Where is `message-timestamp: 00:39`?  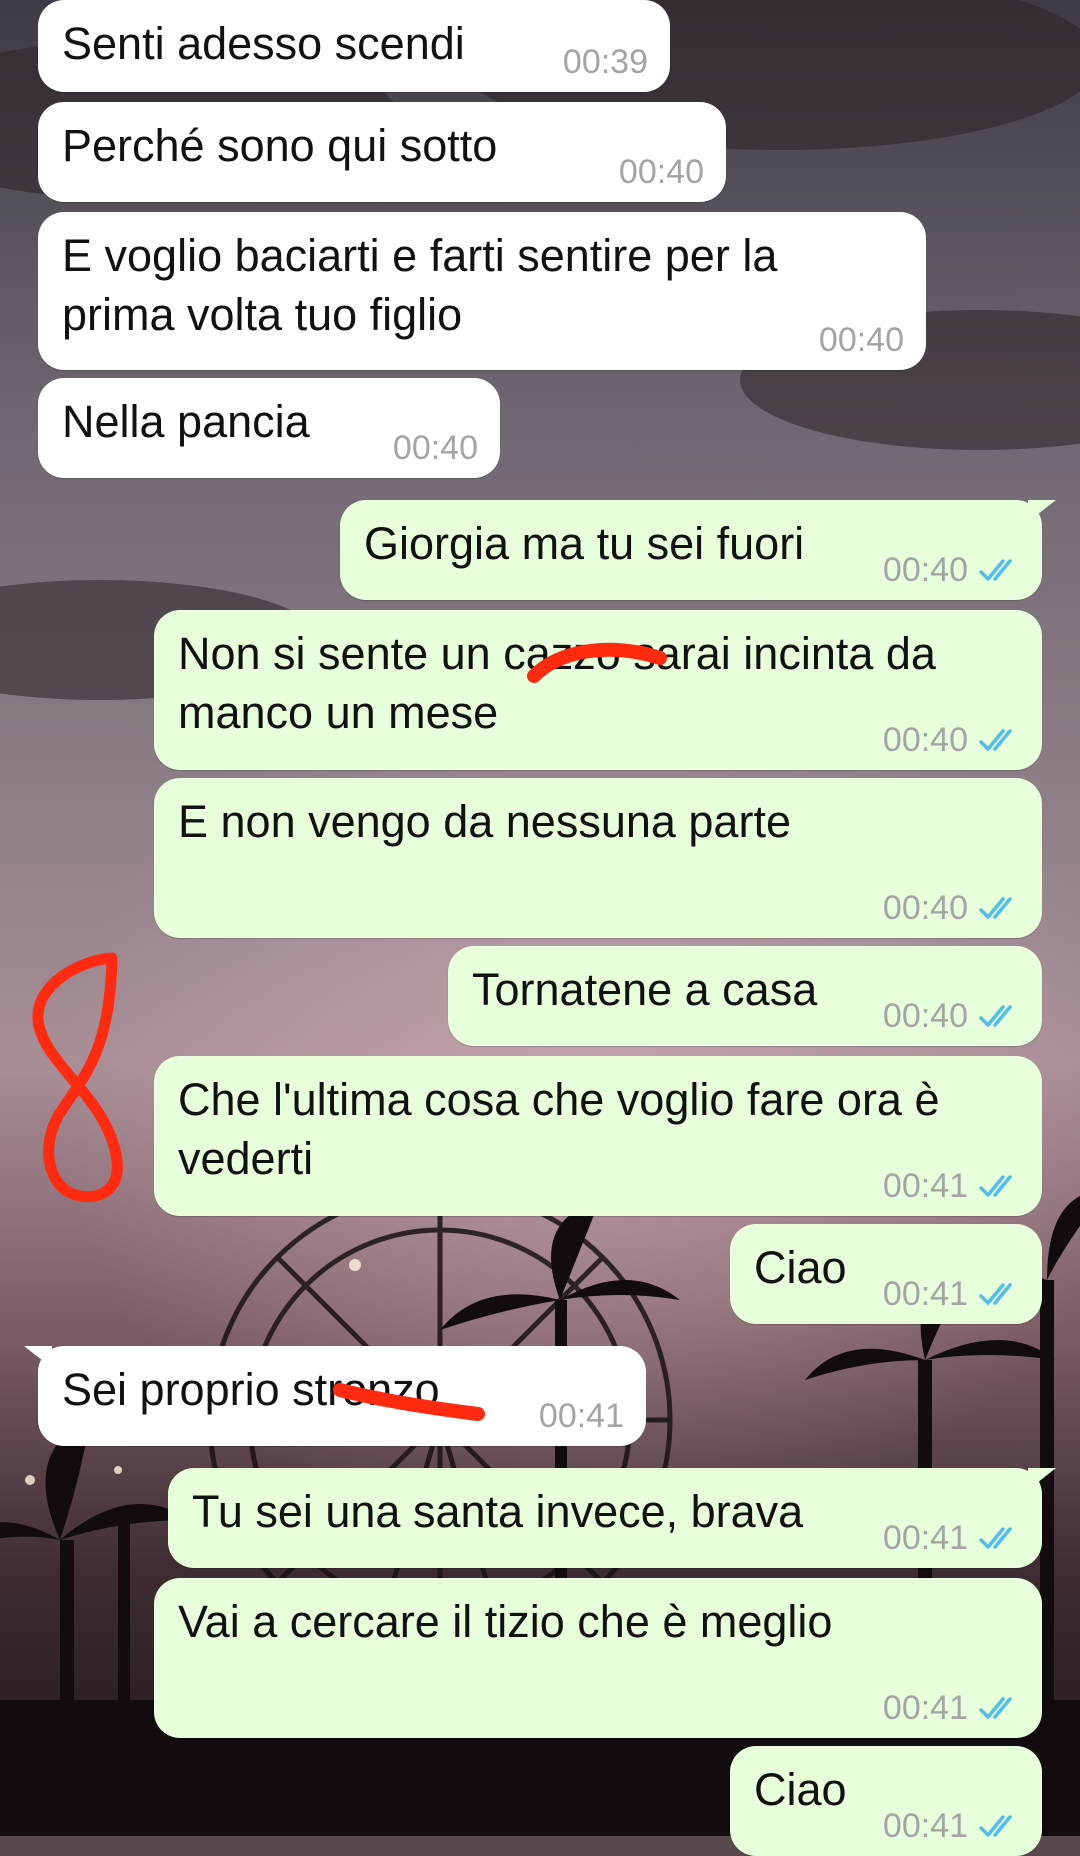
message-timestamp: 00:39 is located at coordinates (605, 62).